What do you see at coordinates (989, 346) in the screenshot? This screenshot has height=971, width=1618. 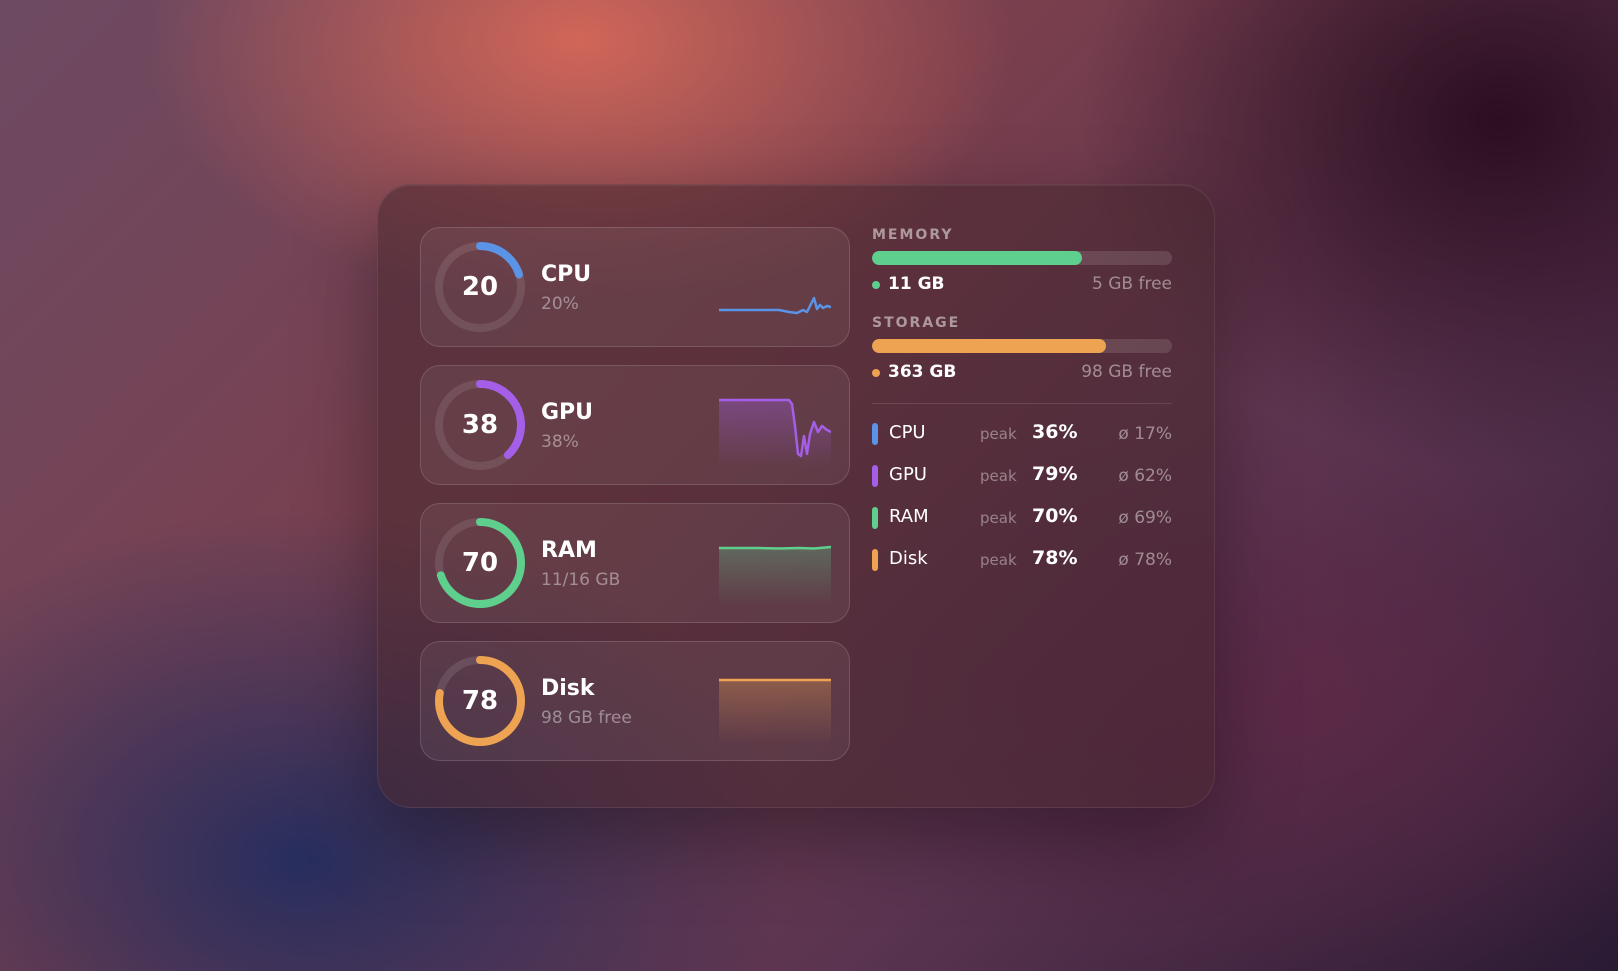 I see `storage-usage-fill` at bounding box center [989, 346].